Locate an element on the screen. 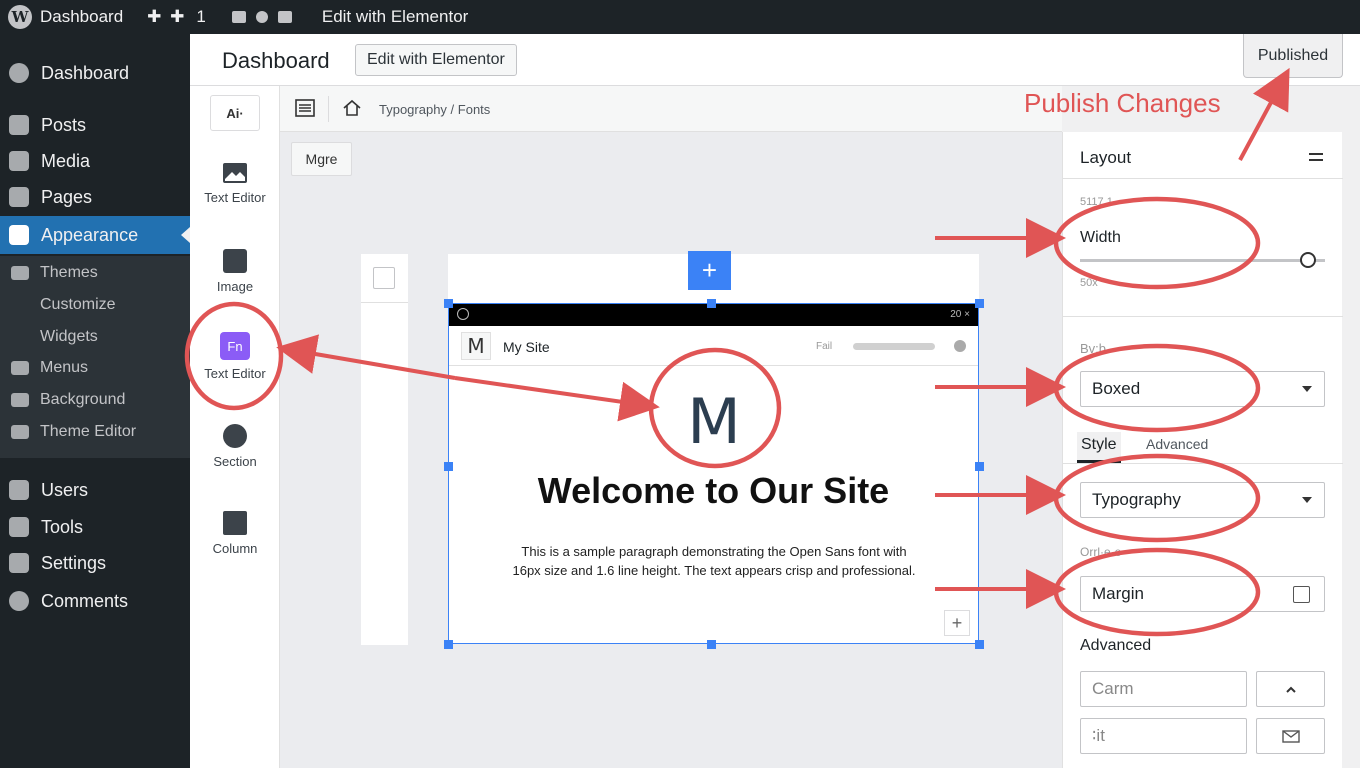  envelope-icon is located at coordinates (1290, 736).